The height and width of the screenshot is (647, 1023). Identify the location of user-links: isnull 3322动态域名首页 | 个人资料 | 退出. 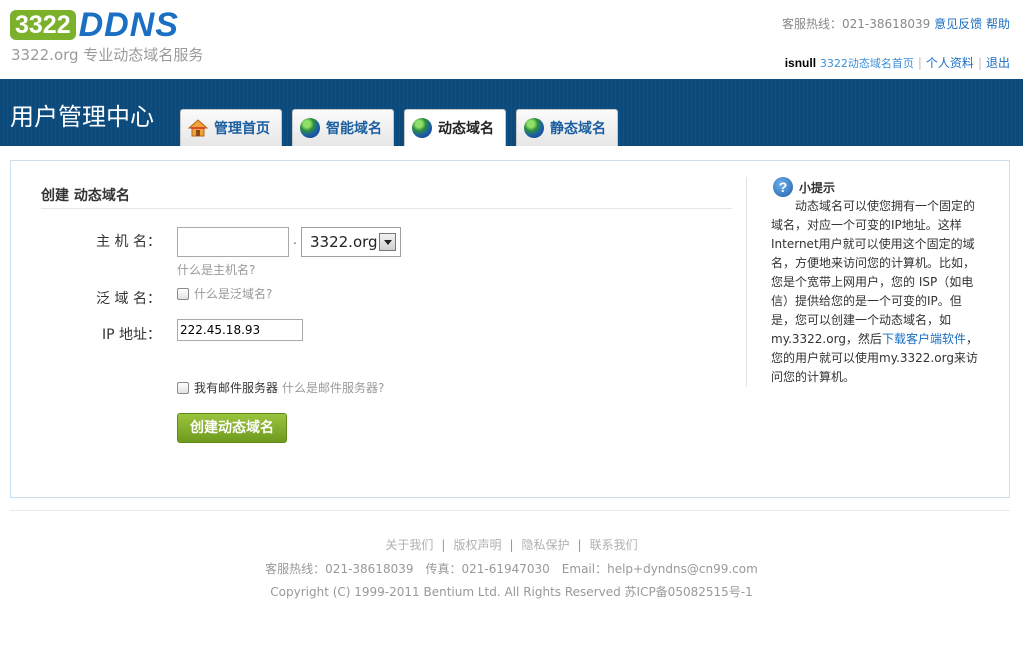
(897, 63).